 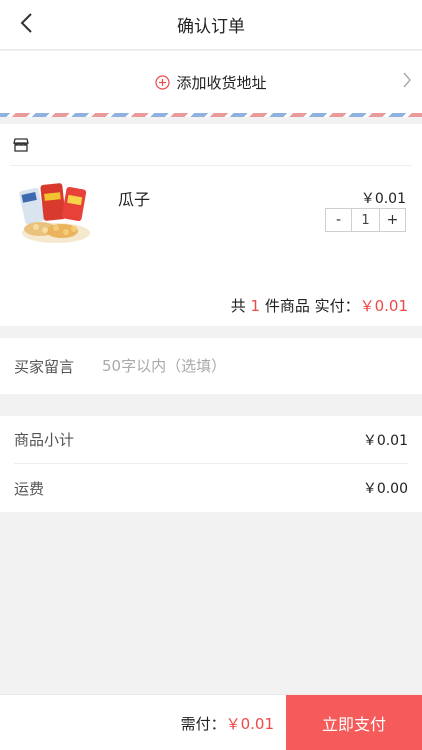 What do you see at coordinates (385, 440) in the screenshot?
I see `subtotal-value: ￥0.01` at bounding box center [385, 440].